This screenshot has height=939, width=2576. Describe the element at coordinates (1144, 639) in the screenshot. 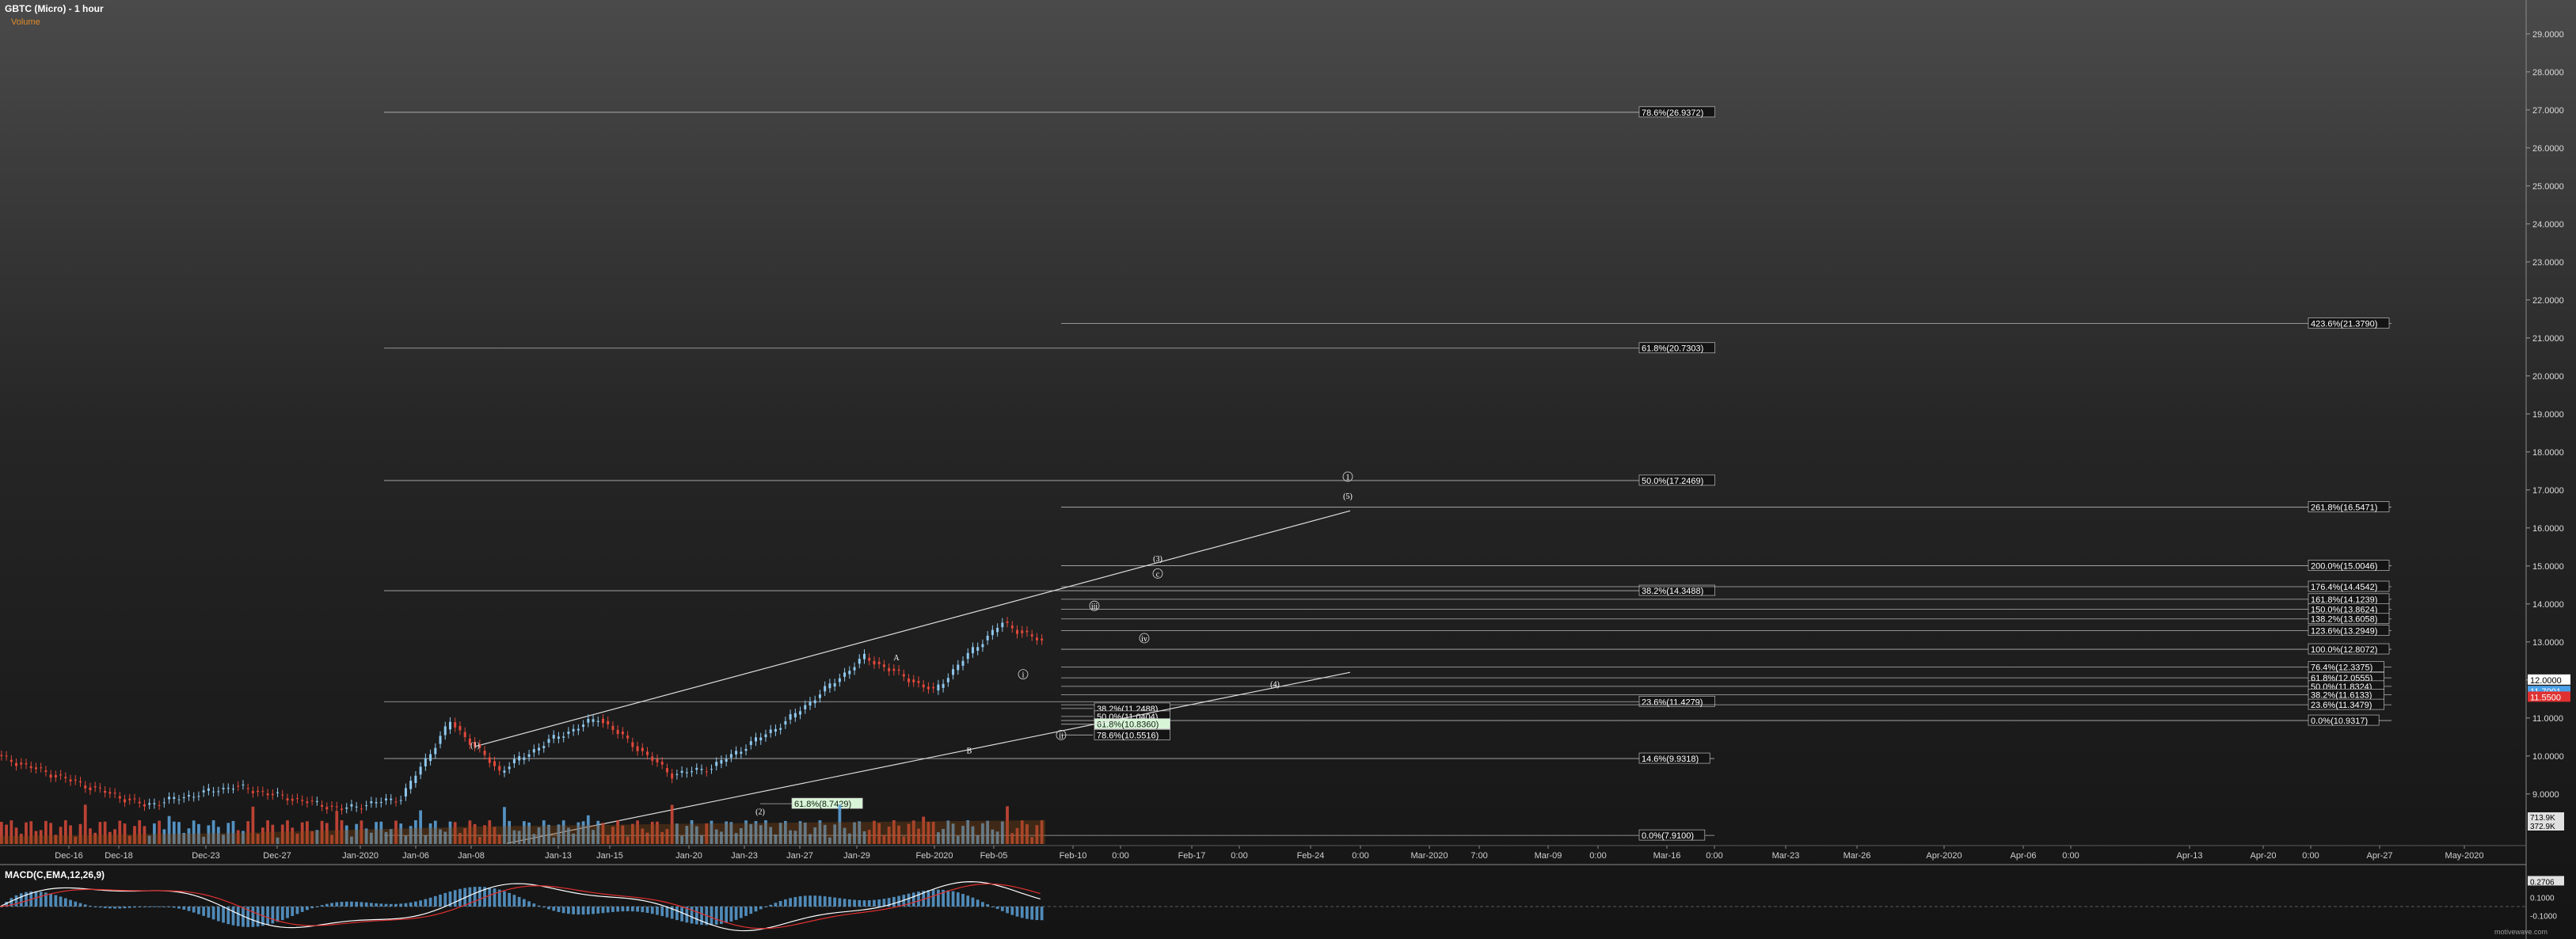

I see `wave-label: iv` at that location.